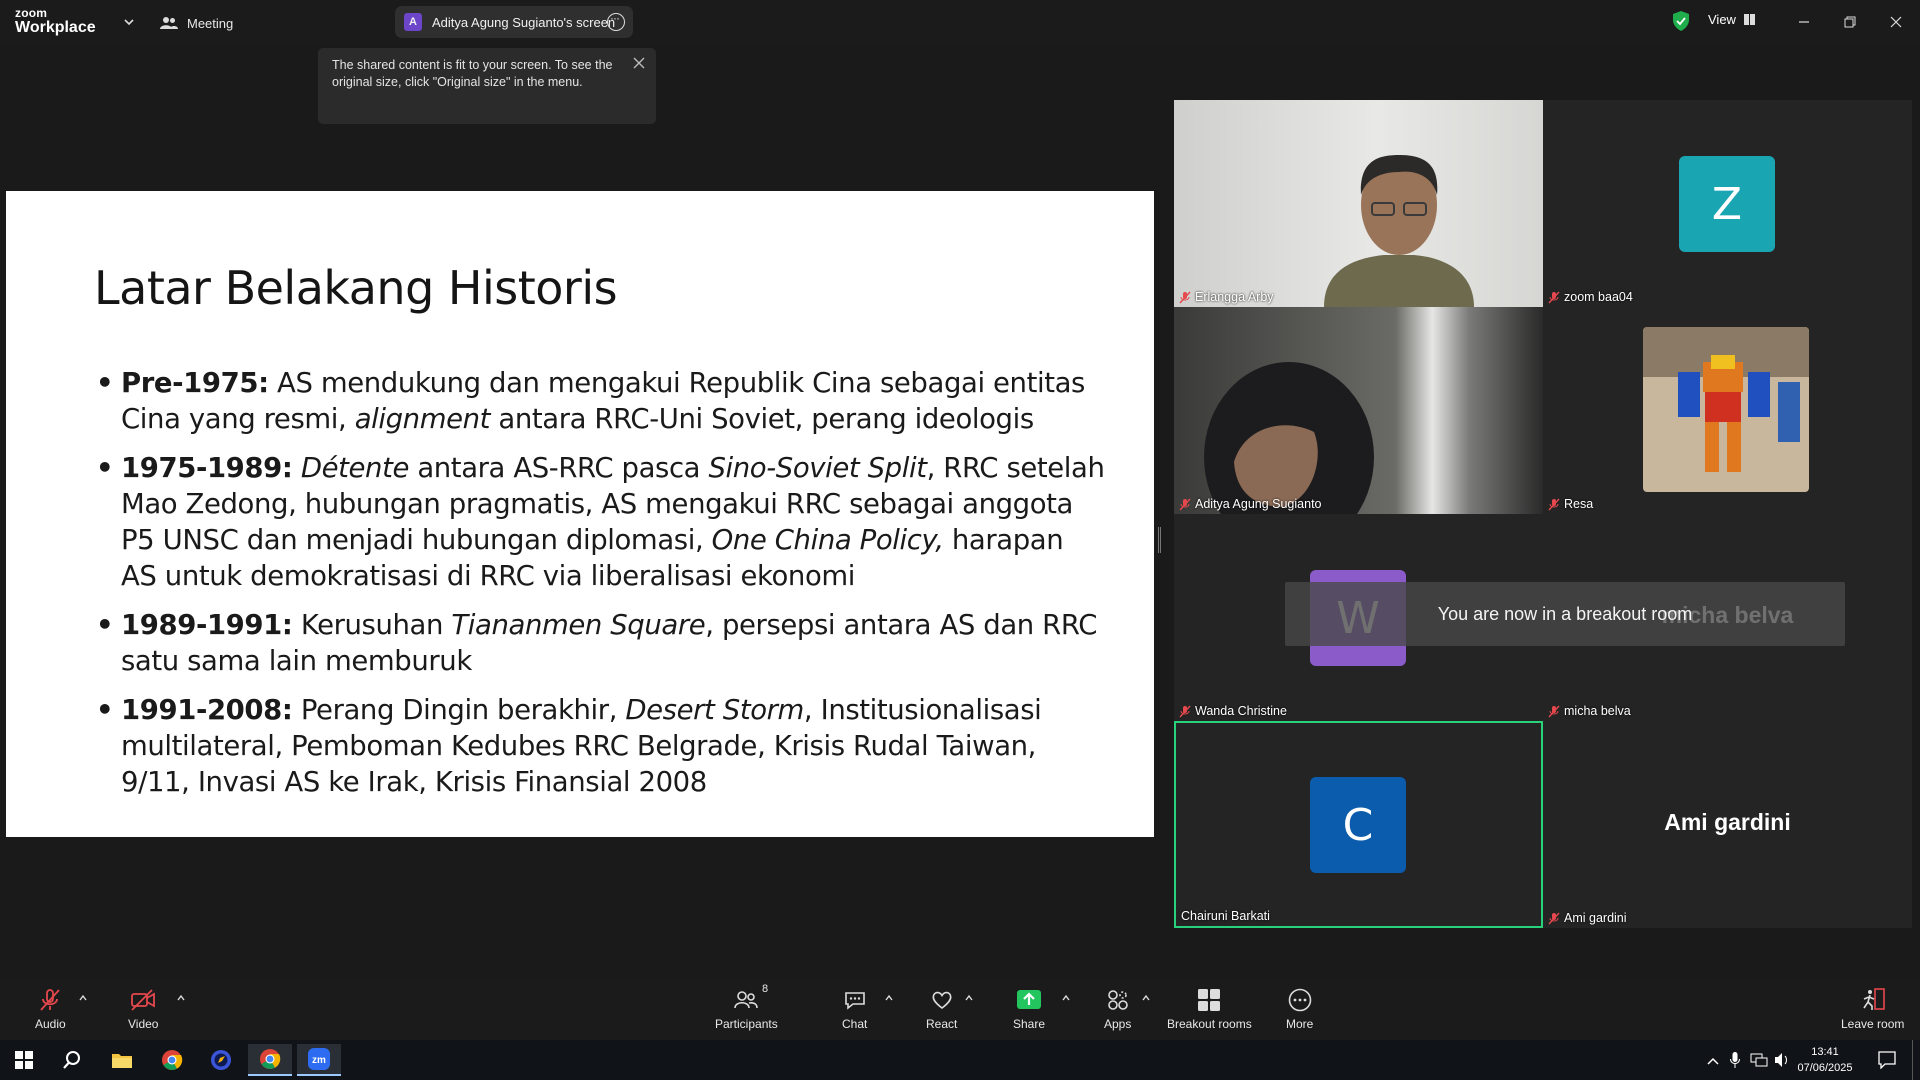 The height and width of the screenshot is (1080, 1920). I want to click on show-desktop-strip, so click(1912, 1060).